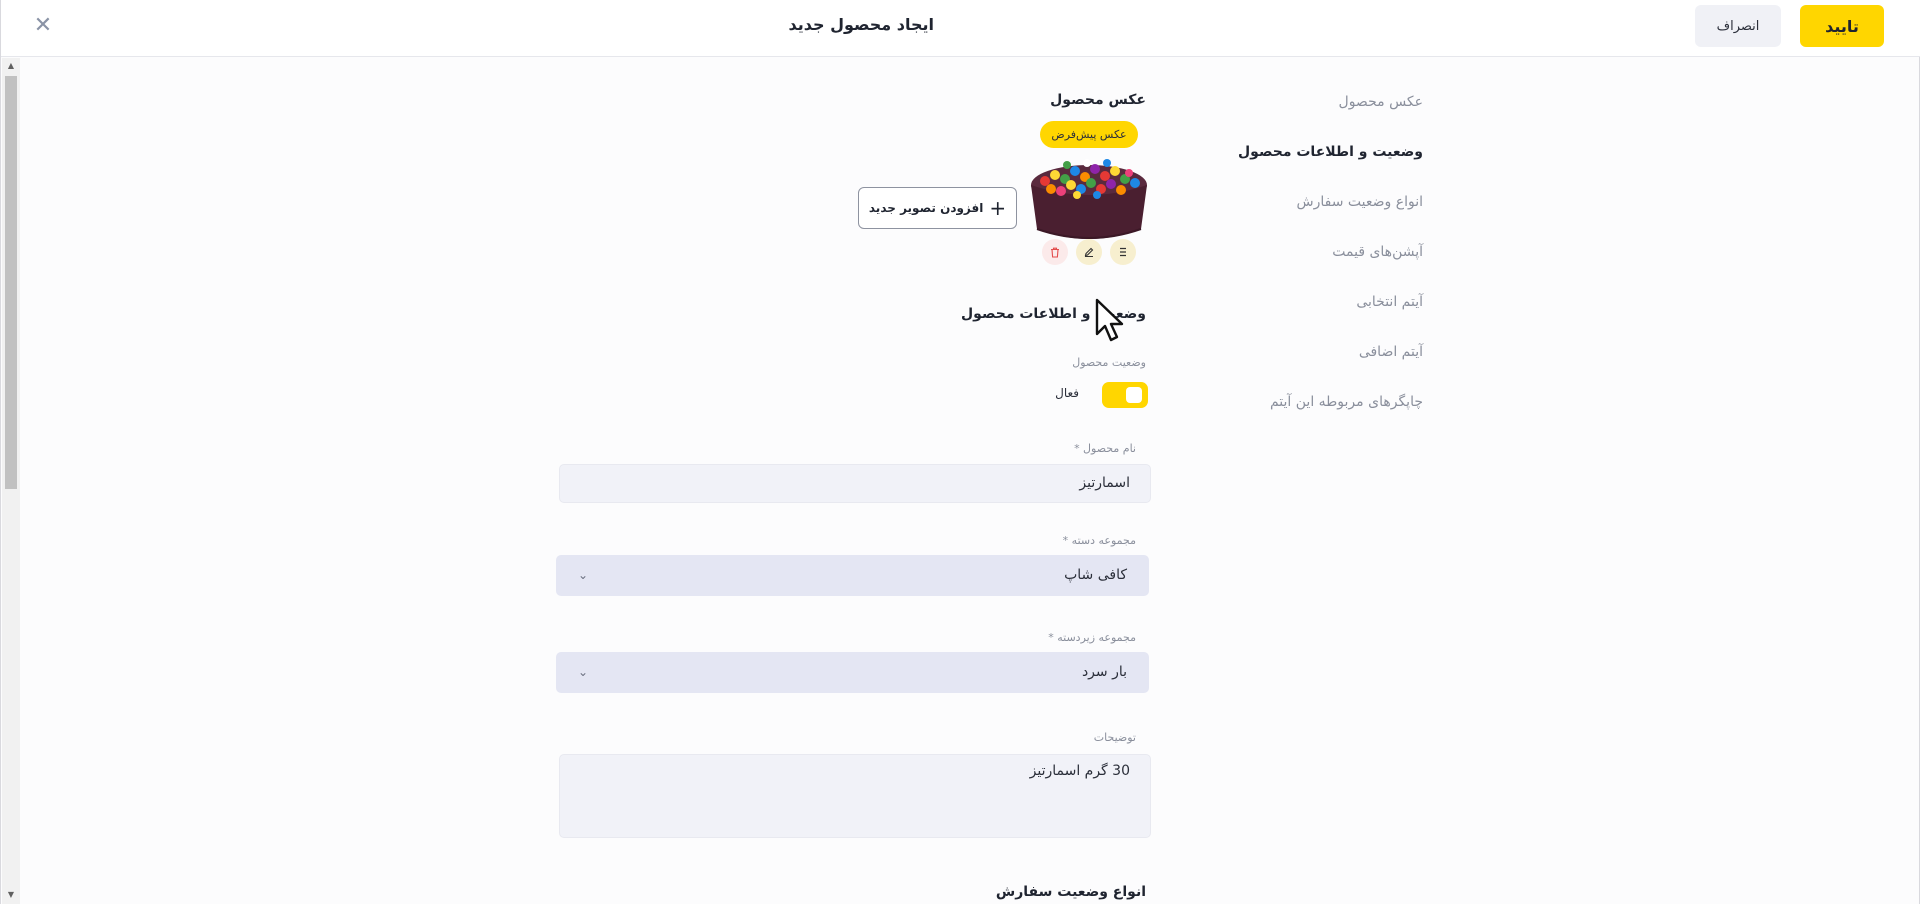 The height and width of the screenshot is (904, 1920). I want to click on add-image-button-label: افزودن تصویر جدید, so click(926, 208).